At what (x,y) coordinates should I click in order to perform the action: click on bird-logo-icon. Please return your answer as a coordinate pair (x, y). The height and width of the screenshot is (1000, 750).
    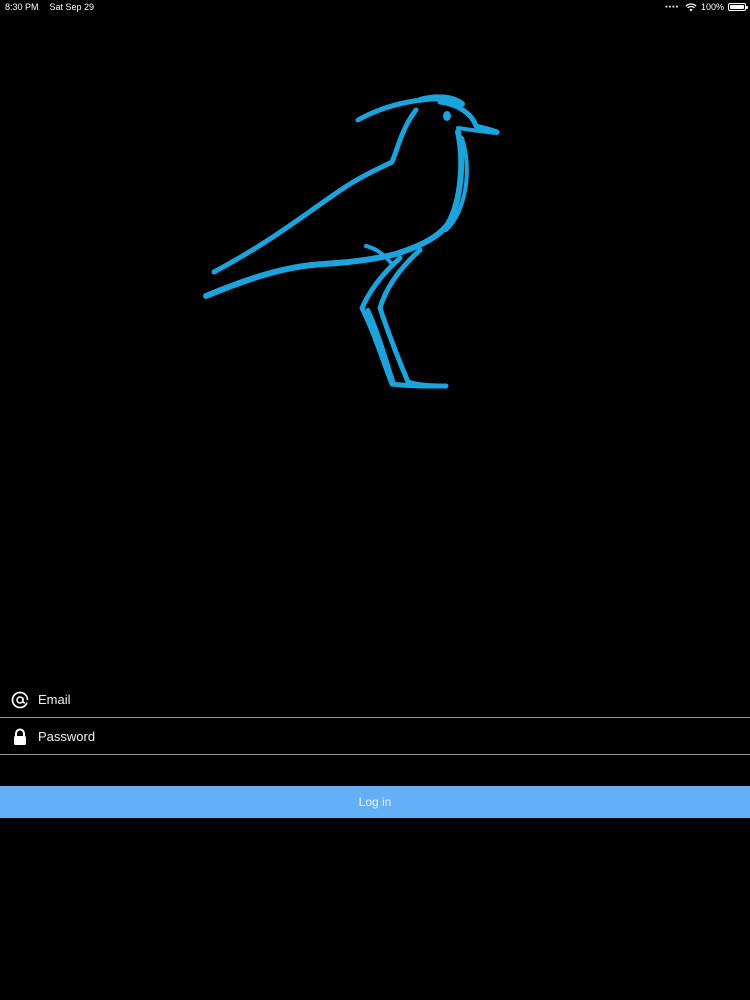
    Looking at the image, I should click on (351, 241).